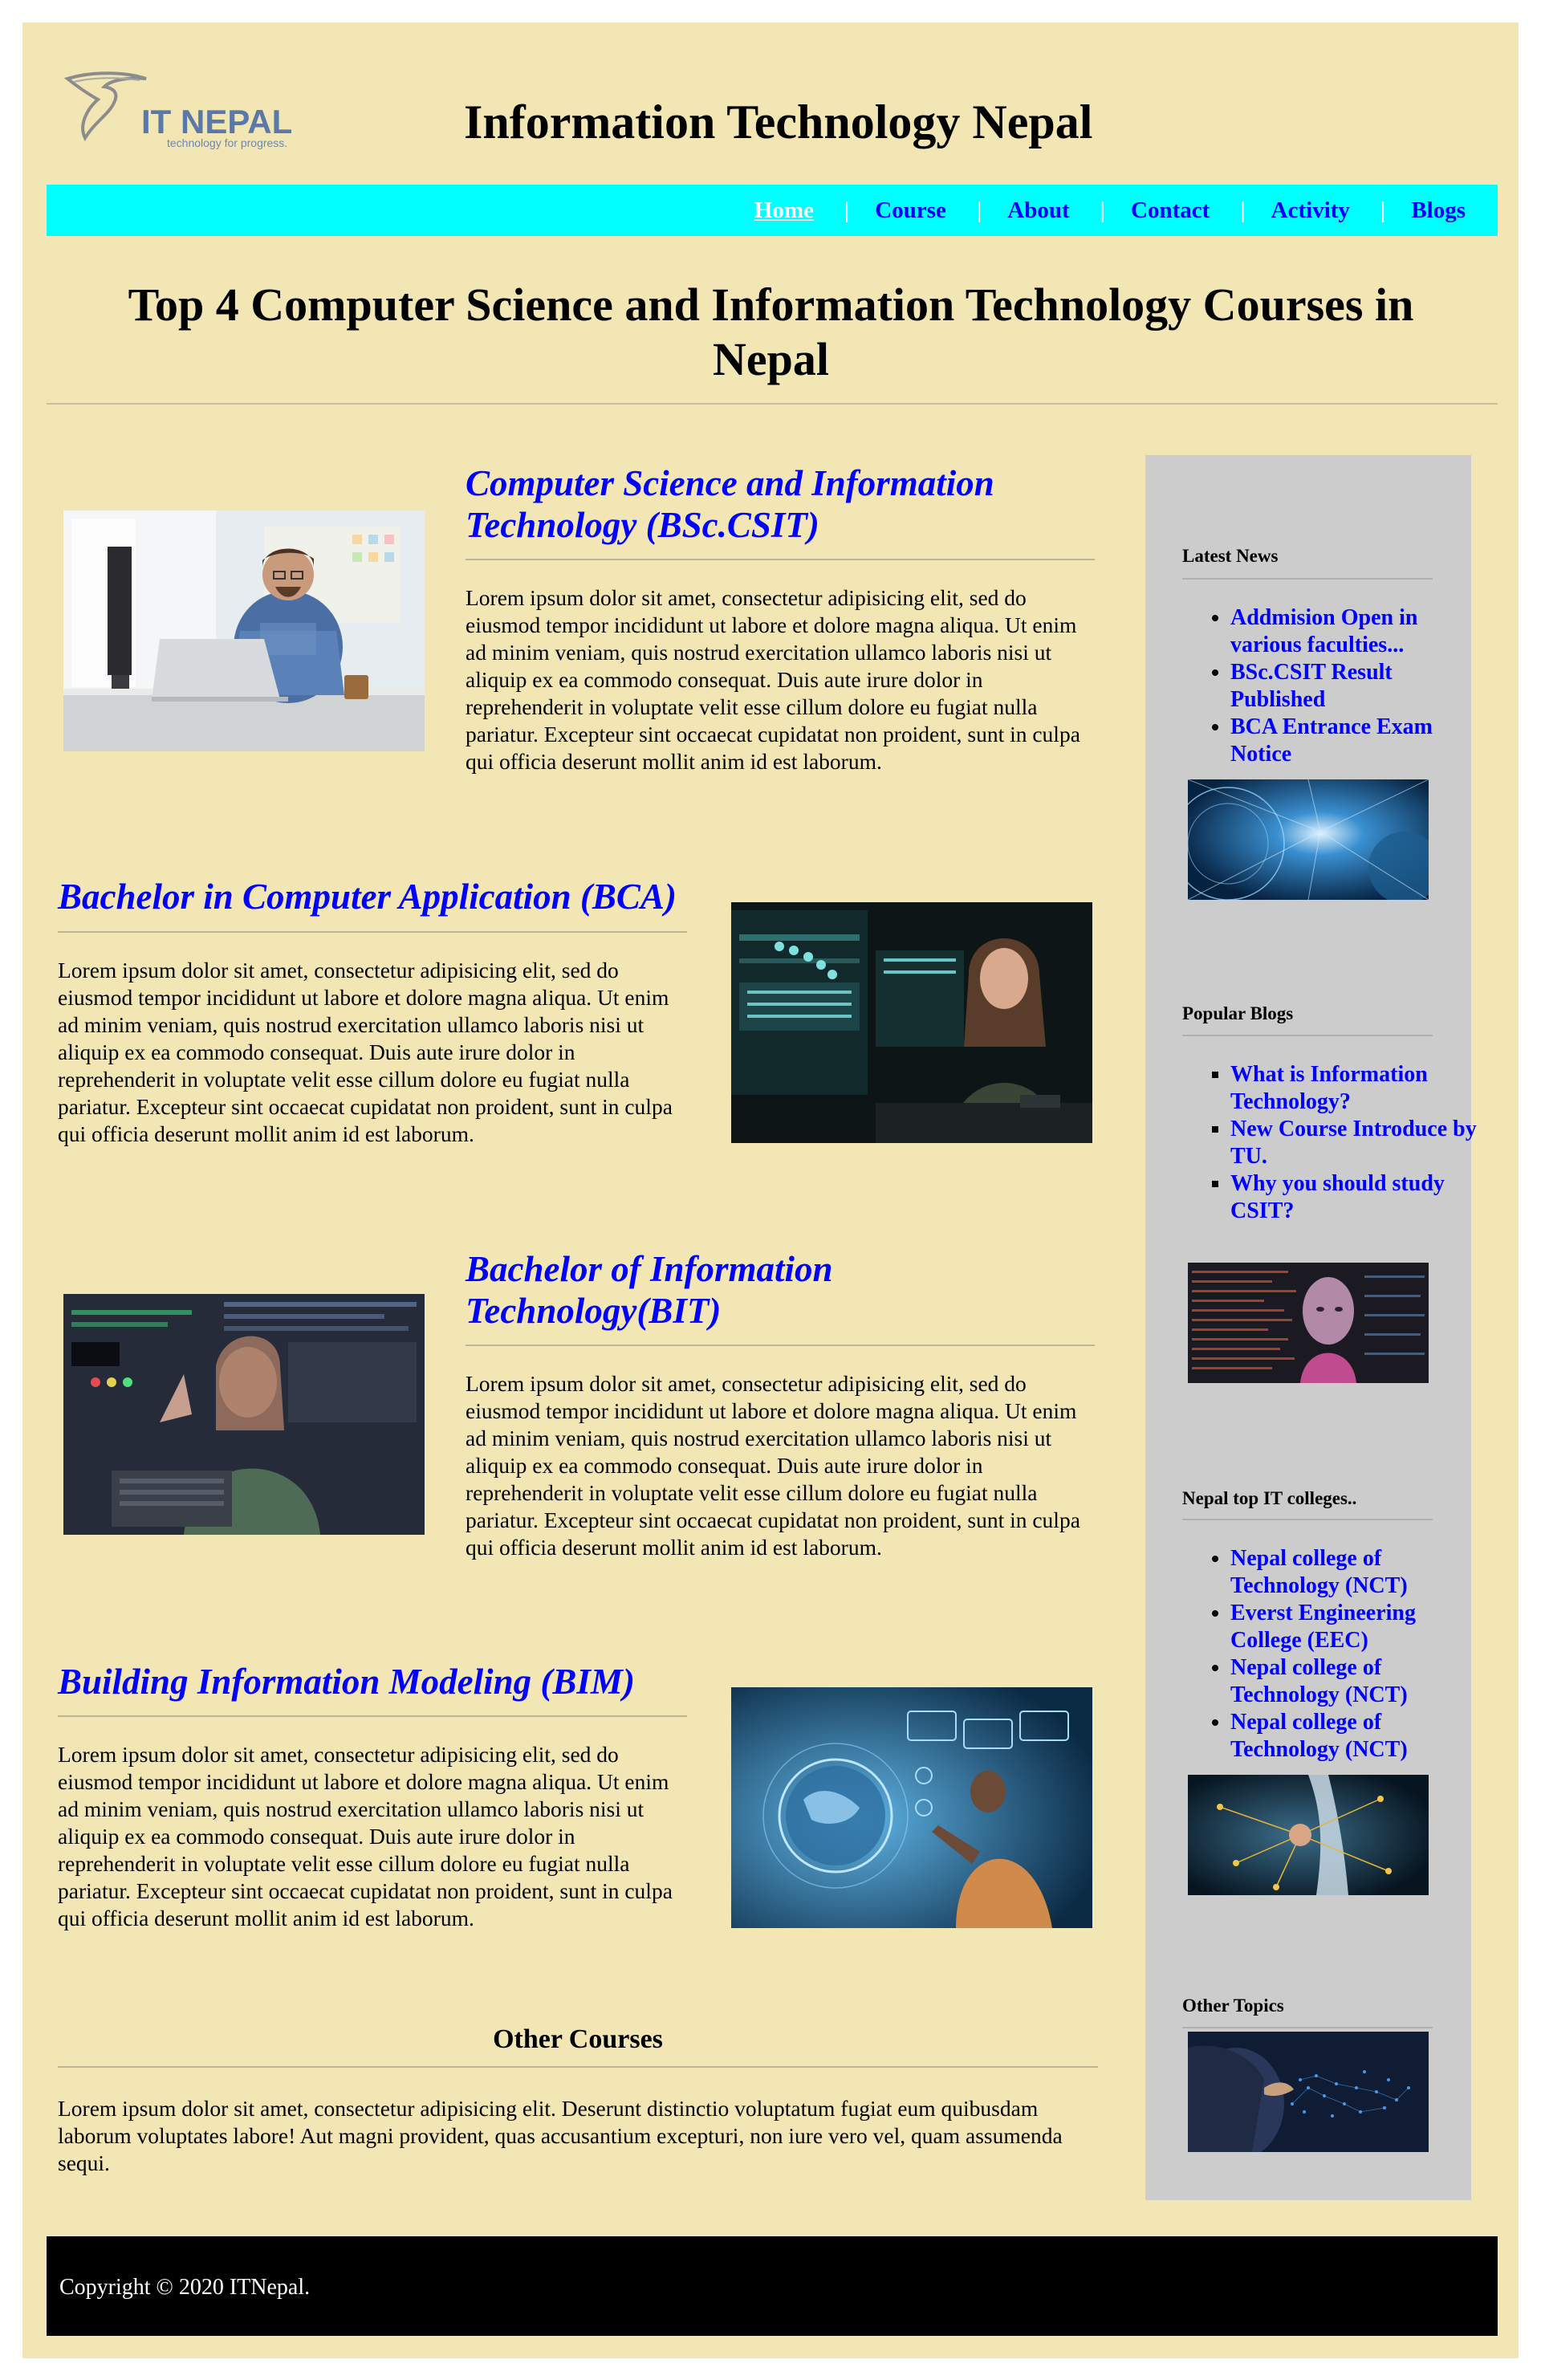  Describe the element at coordinates (1308, 1835) in the screenshot. I see `sidebar-image-touch` at that location.